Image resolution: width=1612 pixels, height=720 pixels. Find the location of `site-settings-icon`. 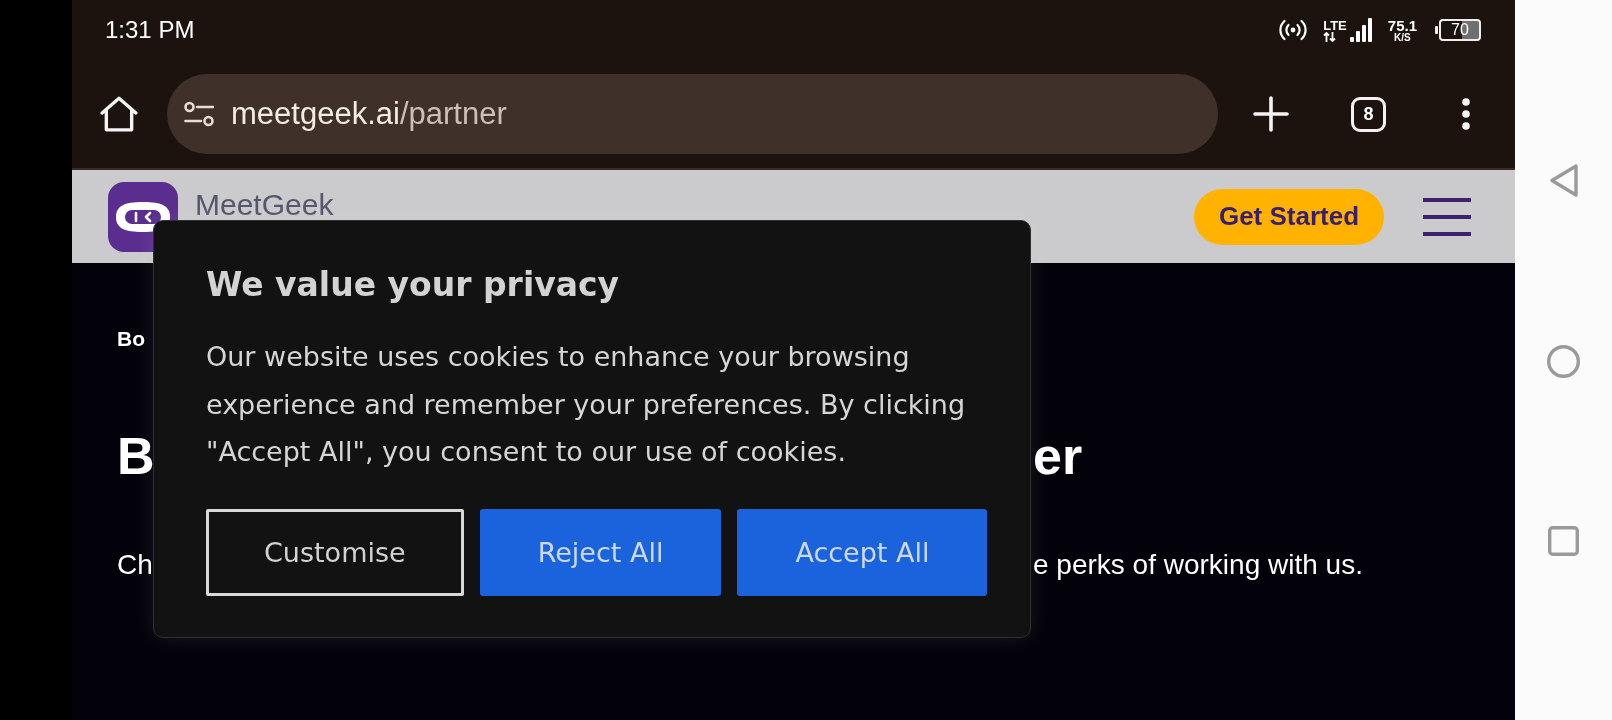

site-settings-icon is located at coordinates (199, 114).